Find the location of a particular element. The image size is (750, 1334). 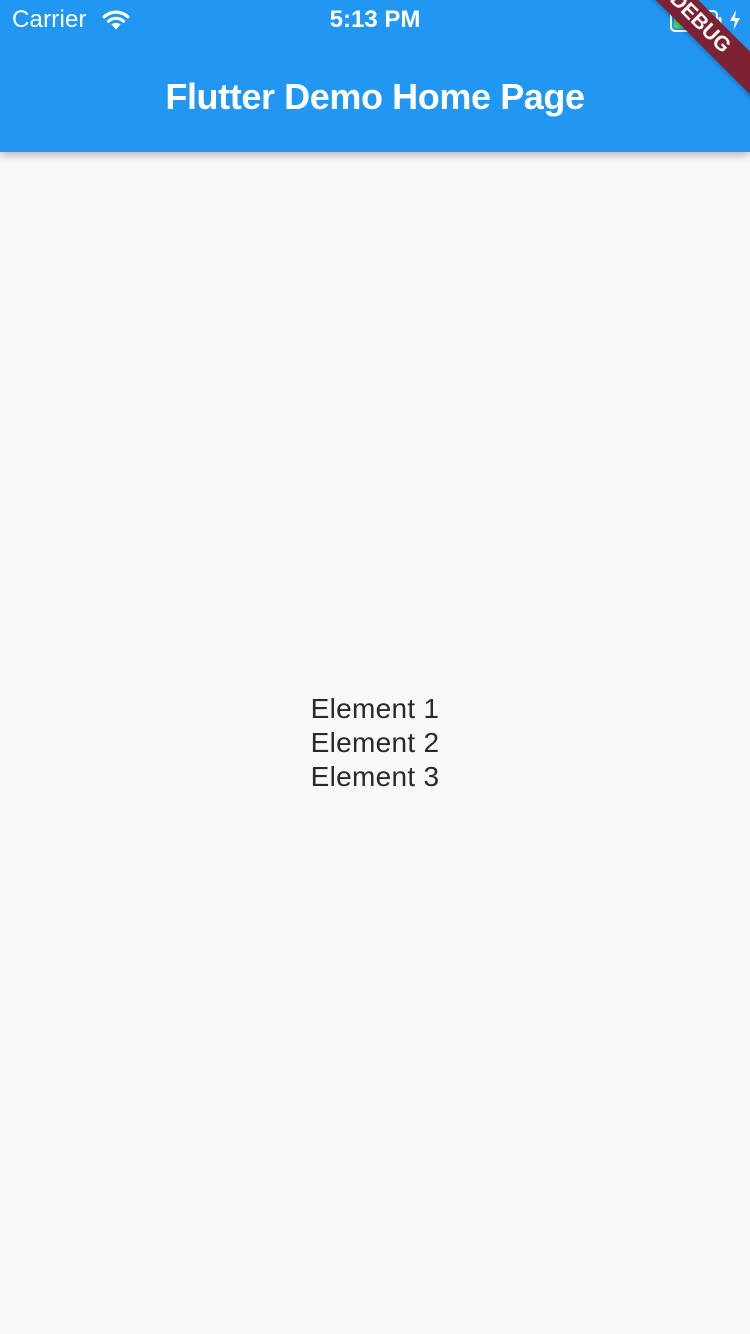

status-time: 5:13 PM is located at coordinates (375, 19).